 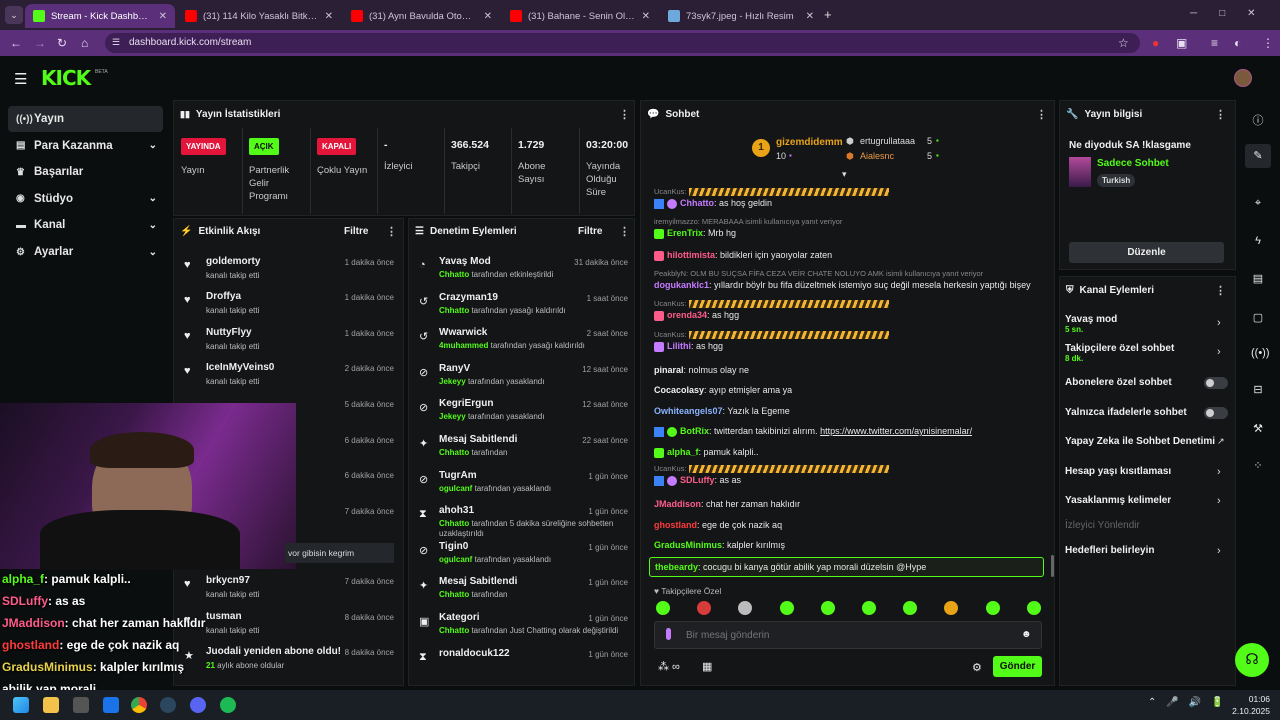 What do you see at coordinates (675, 525) in the screenshot?
I see `chat-username: ghostland` at bounding box center [675, 525].